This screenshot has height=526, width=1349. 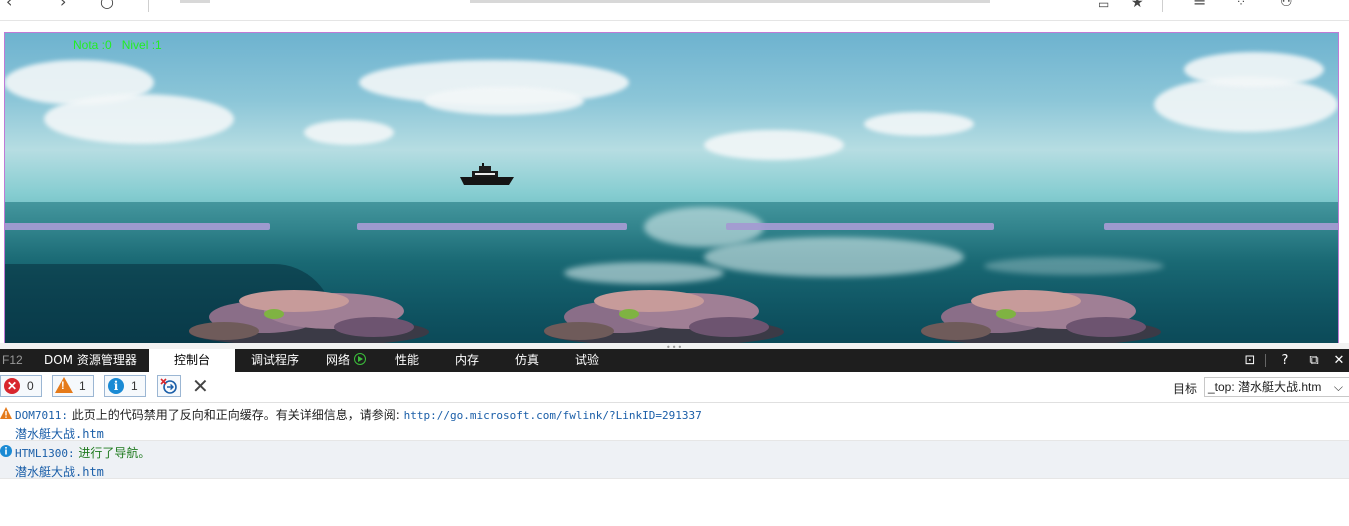 I want to click on share-icon: ⚇, so click(x=1286, y=5).